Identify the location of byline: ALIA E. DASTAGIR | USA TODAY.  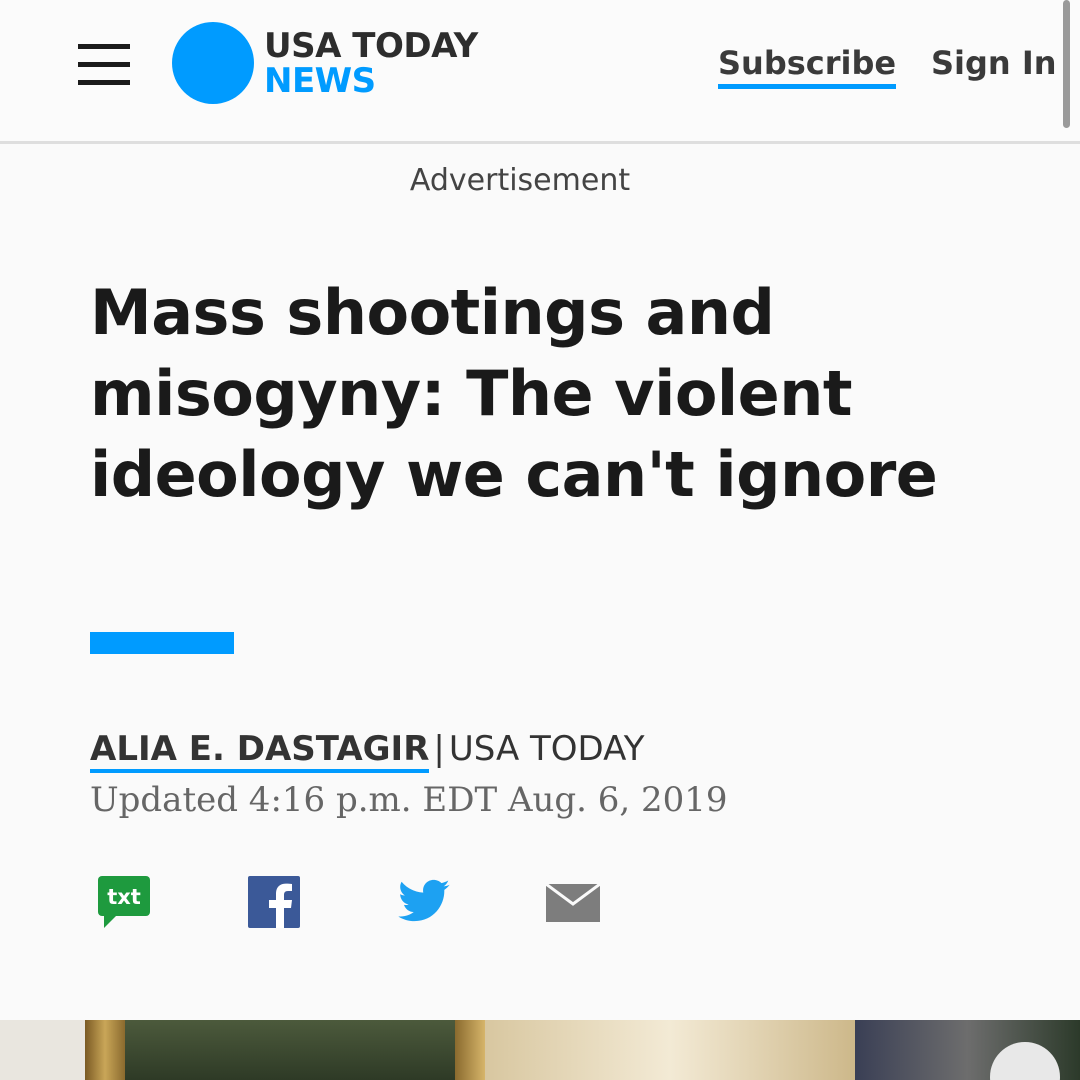
(367, 750).